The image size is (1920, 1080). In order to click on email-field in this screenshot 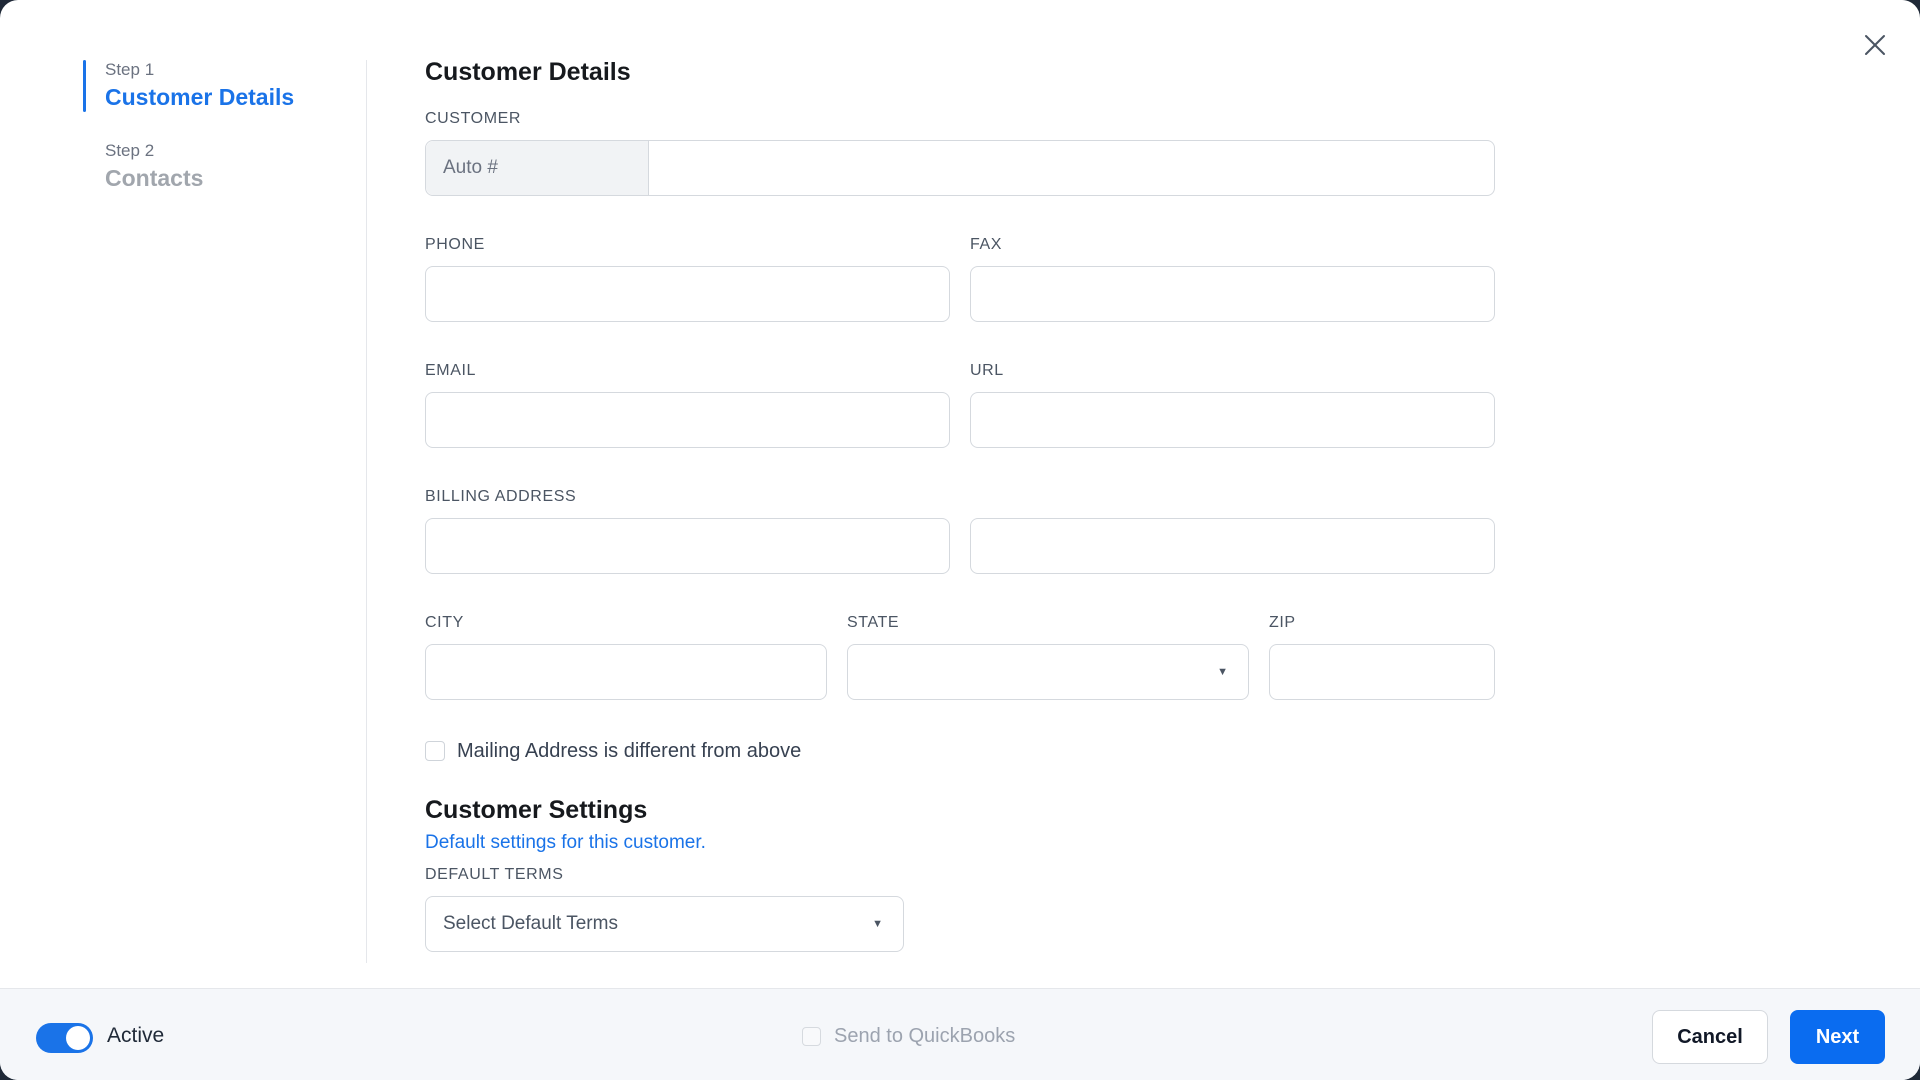, I will do `click(687, 420)`.